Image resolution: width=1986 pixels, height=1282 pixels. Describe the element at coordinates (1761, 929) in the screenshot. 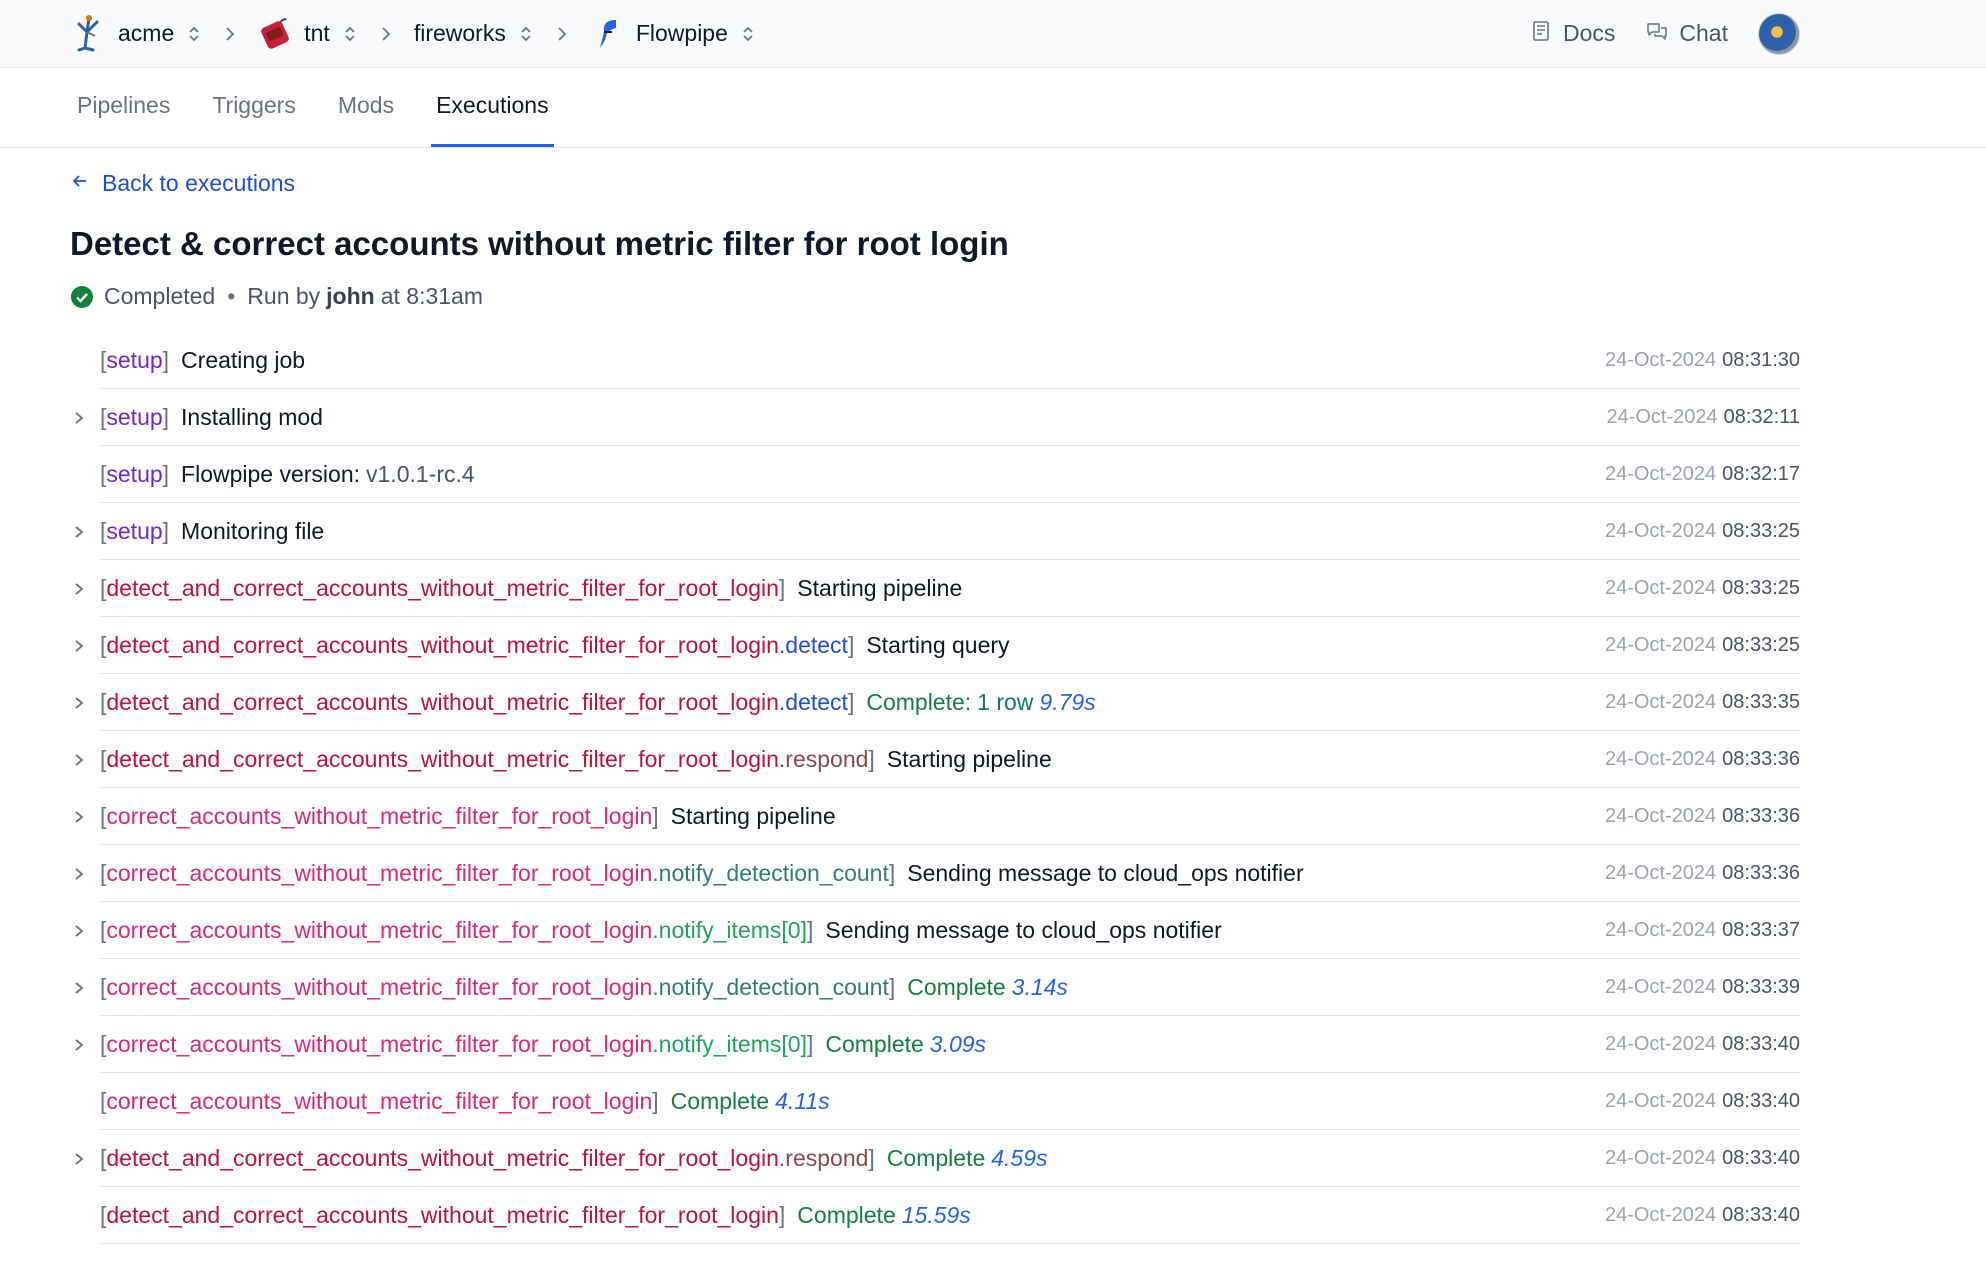

I see `timestamp-time: 08:33:37` at that location.